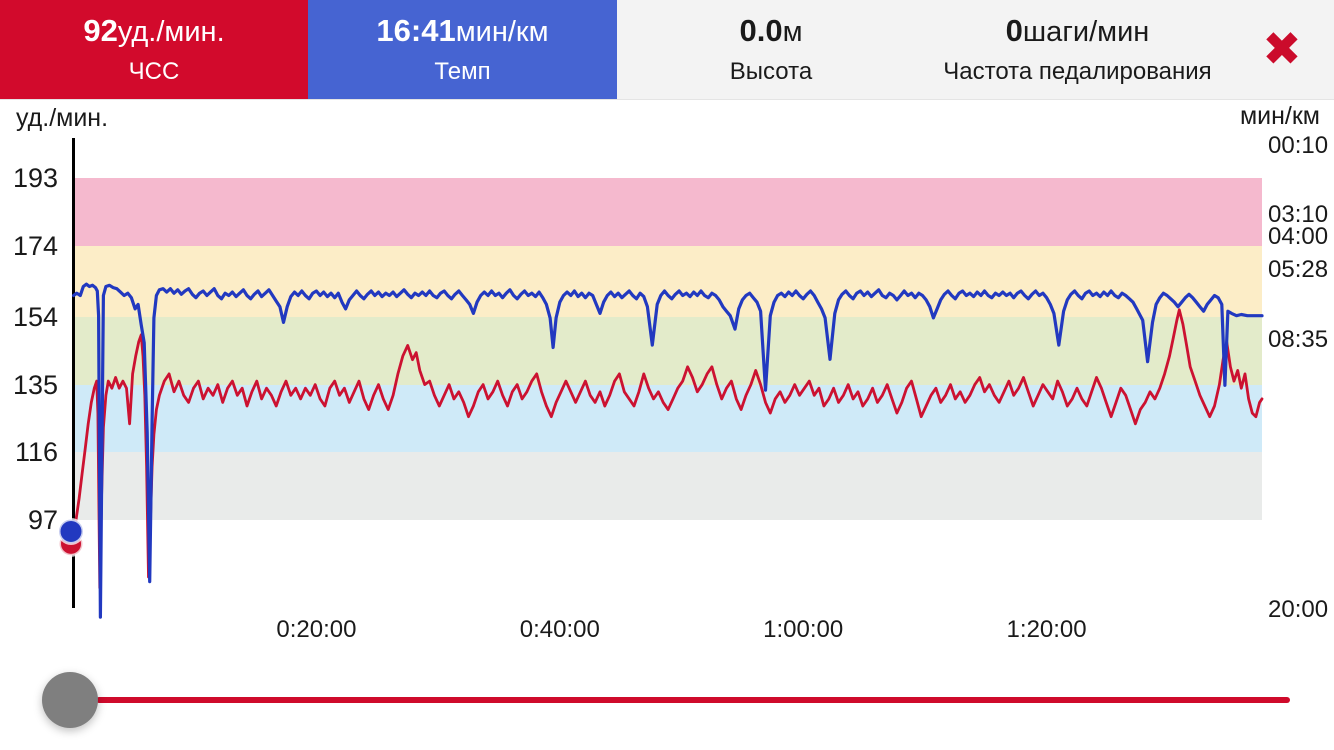  What do you see at coordinates (771, 71) in the screenshot?
I see `altitude-label: Высота` at bounding box center [771, 71].